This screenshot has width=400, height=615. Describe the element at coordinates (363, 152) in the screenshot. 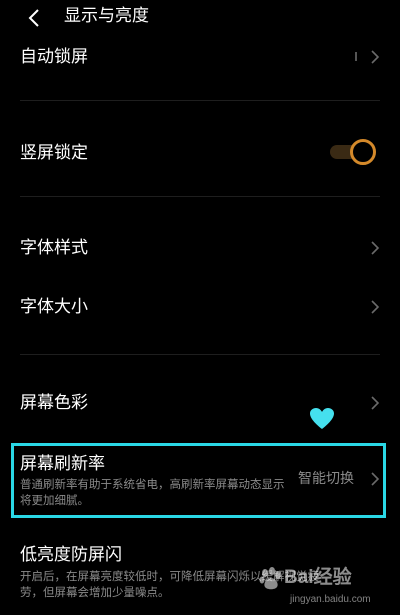

I see `toggle-knob` at that location.